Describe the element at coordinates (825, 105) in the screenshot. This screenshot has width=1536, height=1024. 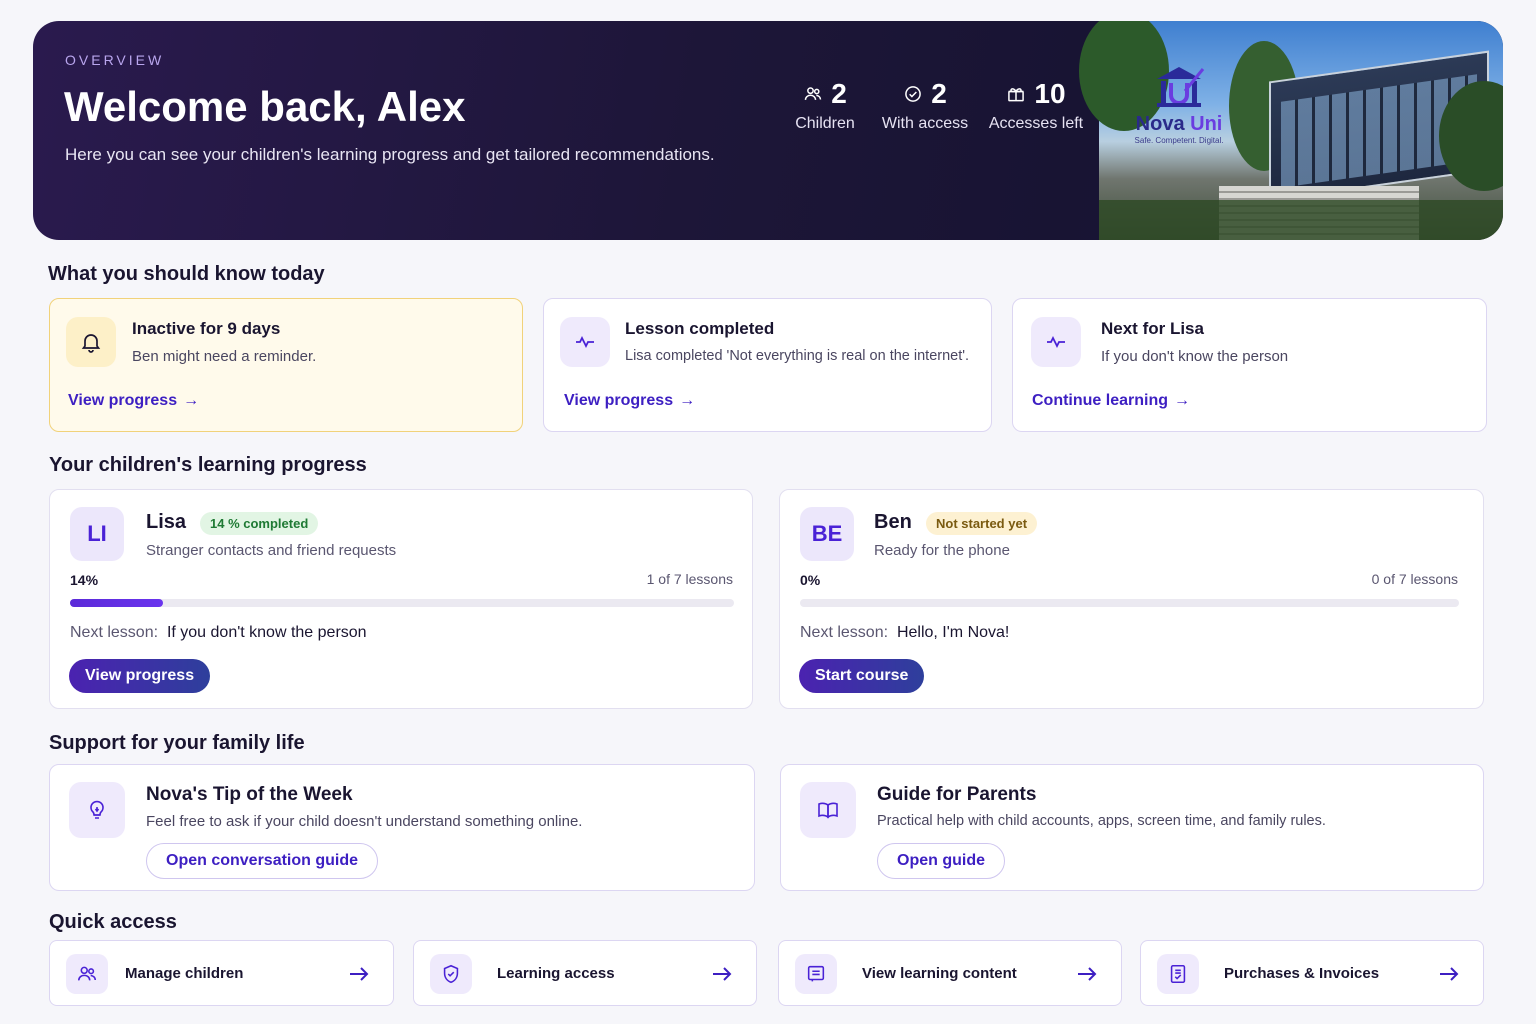
I see `stat-children: 2 Children` at that location.